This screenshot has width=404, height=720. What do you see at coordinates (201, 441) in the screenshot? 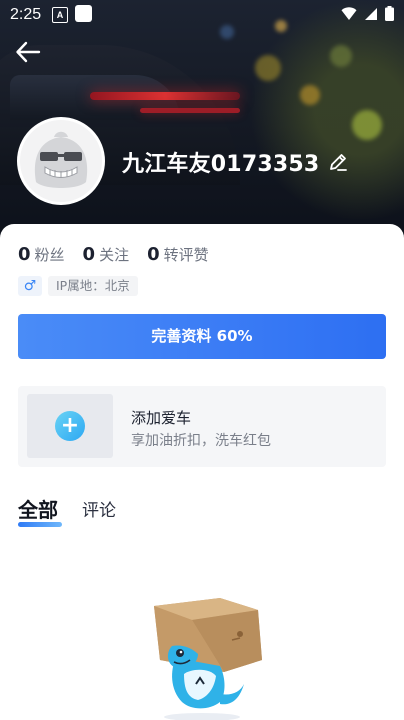
I see `add-car-subtitle: 享加油折扣，洗车红包` at bounding box center [201, 441].